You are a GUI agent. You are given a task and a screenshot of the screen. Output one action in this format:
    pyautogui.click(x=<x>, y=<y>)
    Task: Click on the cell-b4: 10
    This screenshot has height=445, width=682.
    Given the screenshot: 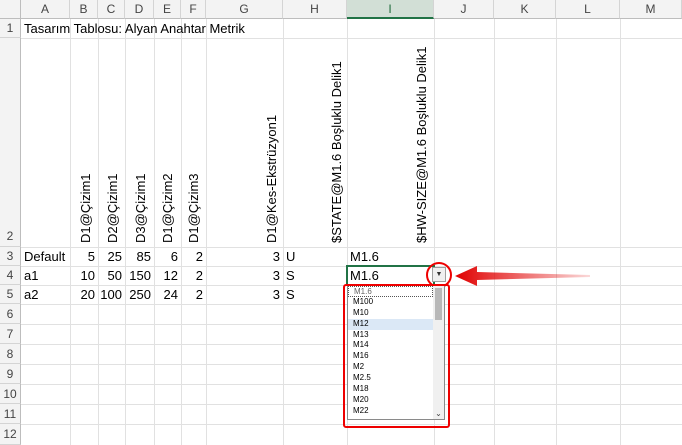 What is the action you would take?
    pyautogui.click(x=82, y=275)
    